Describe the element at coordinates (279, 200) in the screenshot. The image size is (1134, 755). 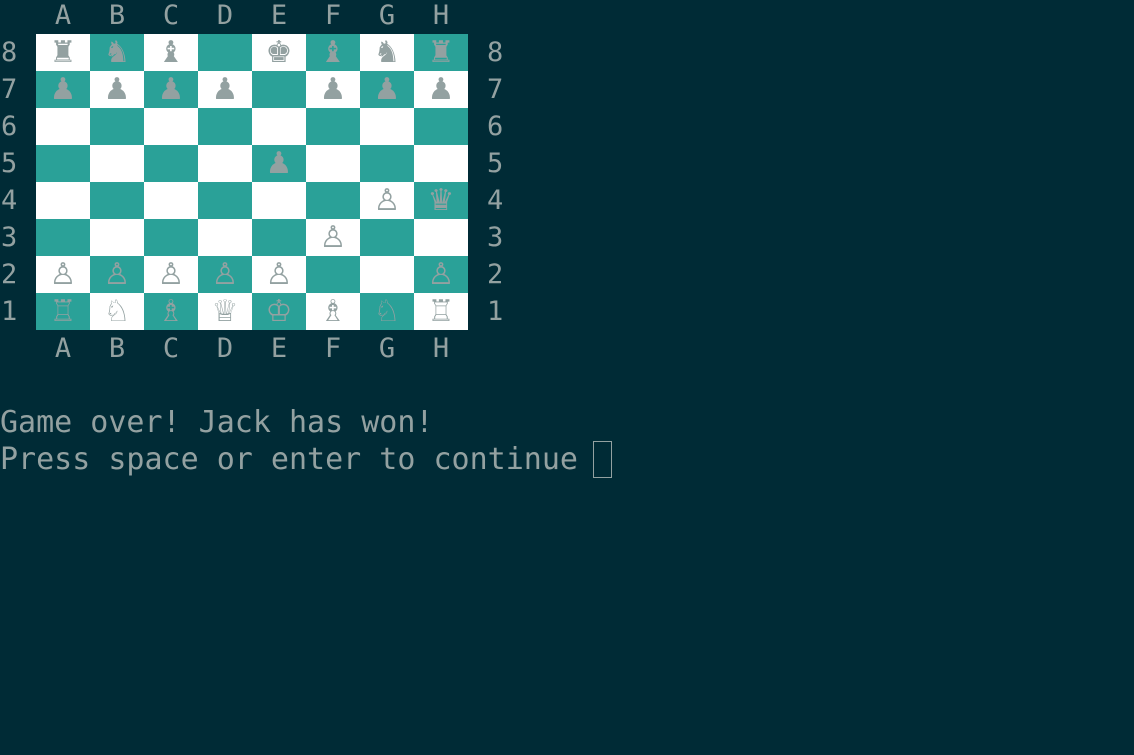
I see `square-e4` at that location.